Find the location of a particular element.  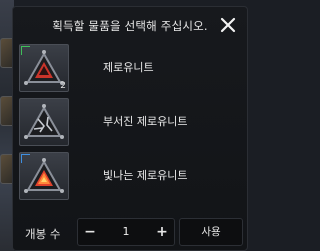

quantity-stepper: − 1 + is located at coordinates (126, 232).